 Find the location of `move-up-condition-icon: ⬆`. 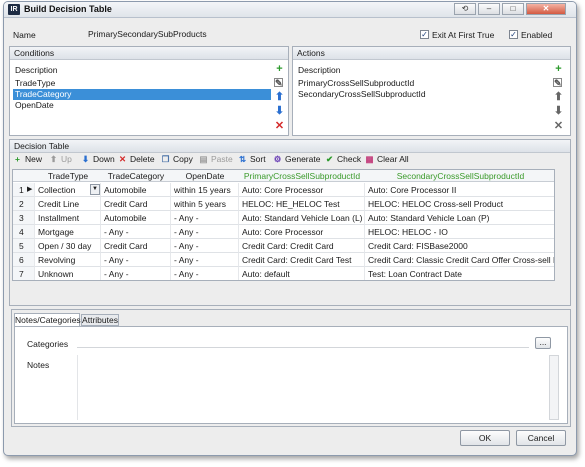

move-up-condition-icon: ⬆ is located at coordinates (279, 97).